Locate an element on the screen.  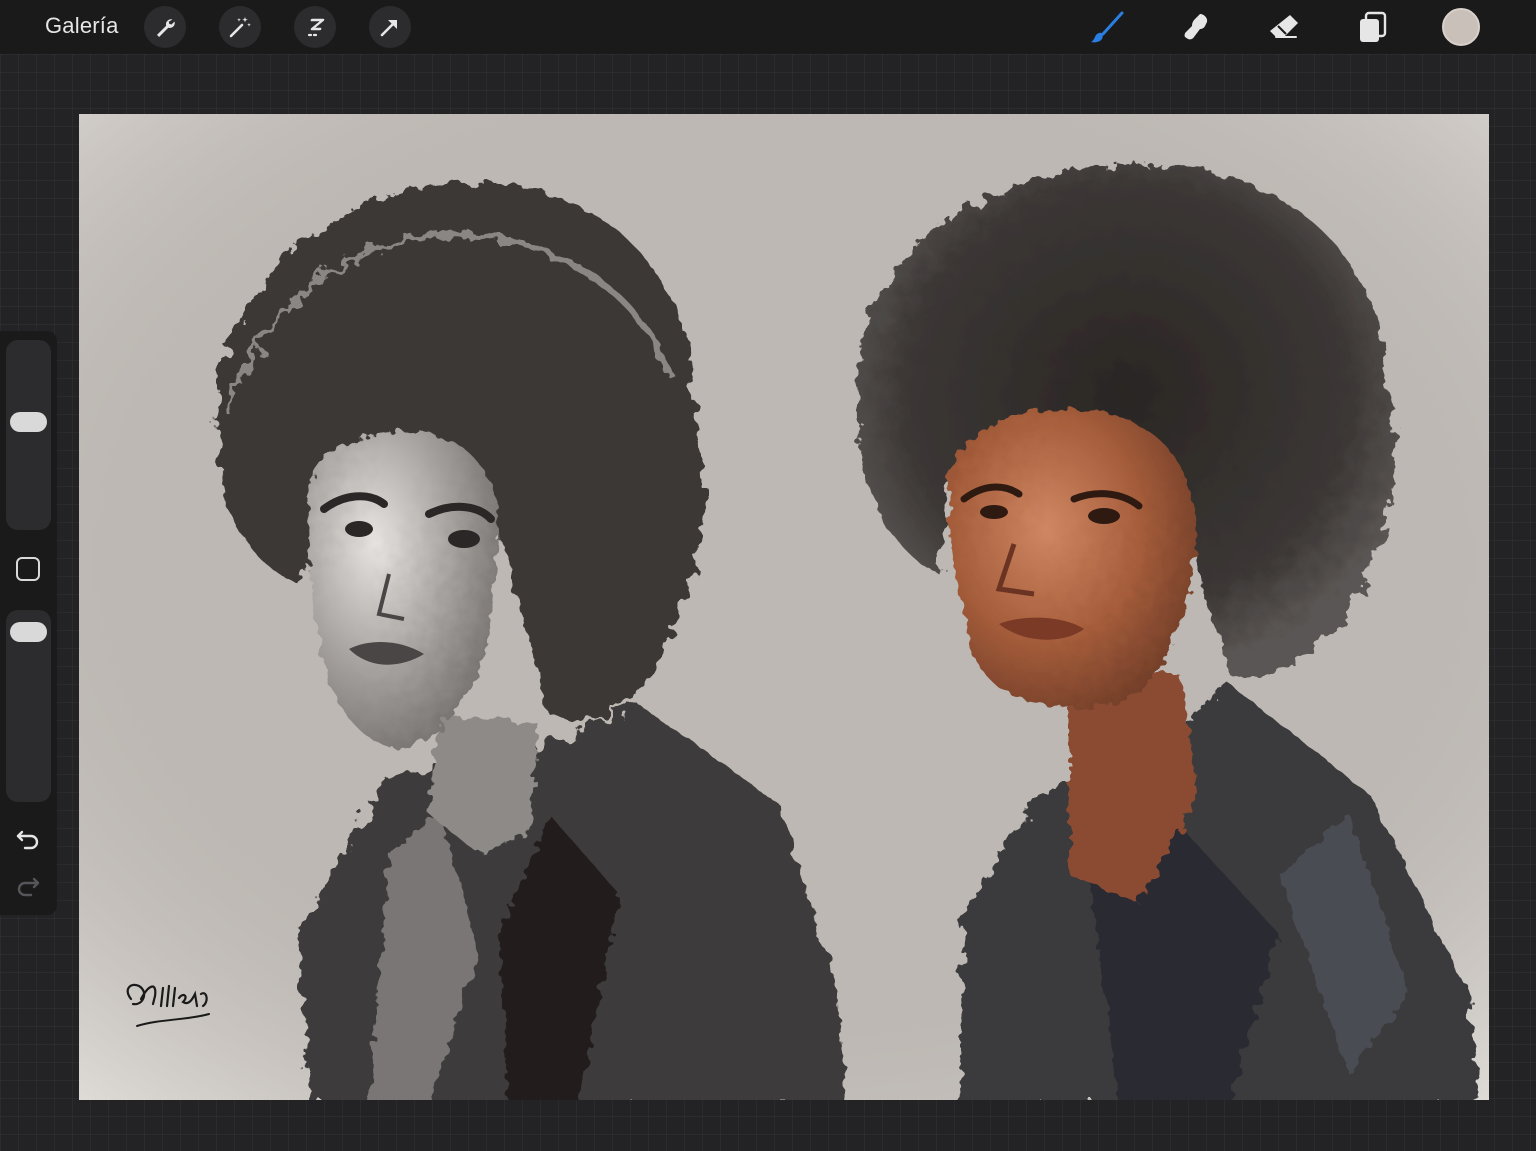
opacity-slider is located at coordinates (28, 706).